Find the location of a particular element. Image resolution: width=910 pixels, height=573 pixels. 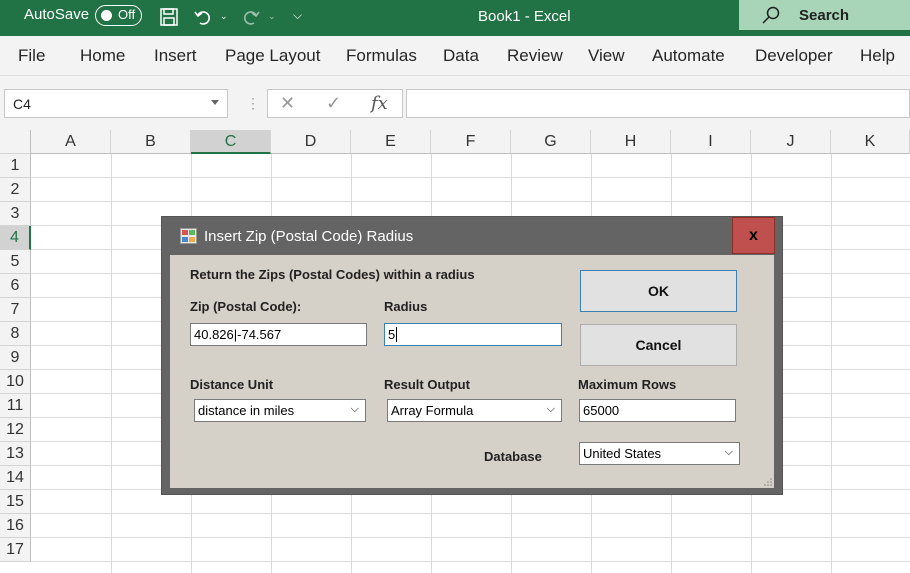

text-caret is located at coordinates (397, 334).